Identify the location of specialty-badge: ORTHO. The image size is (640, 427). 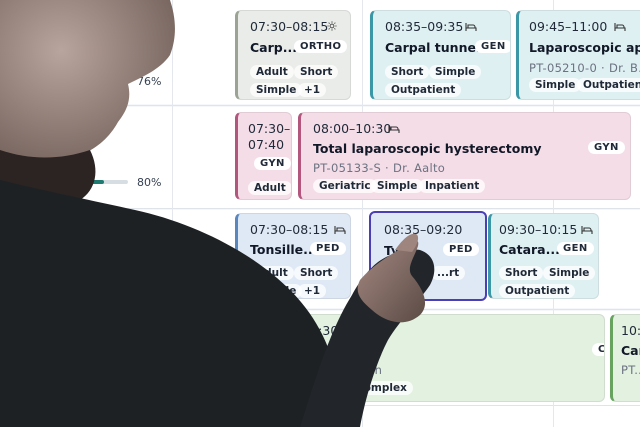
(321, 46).